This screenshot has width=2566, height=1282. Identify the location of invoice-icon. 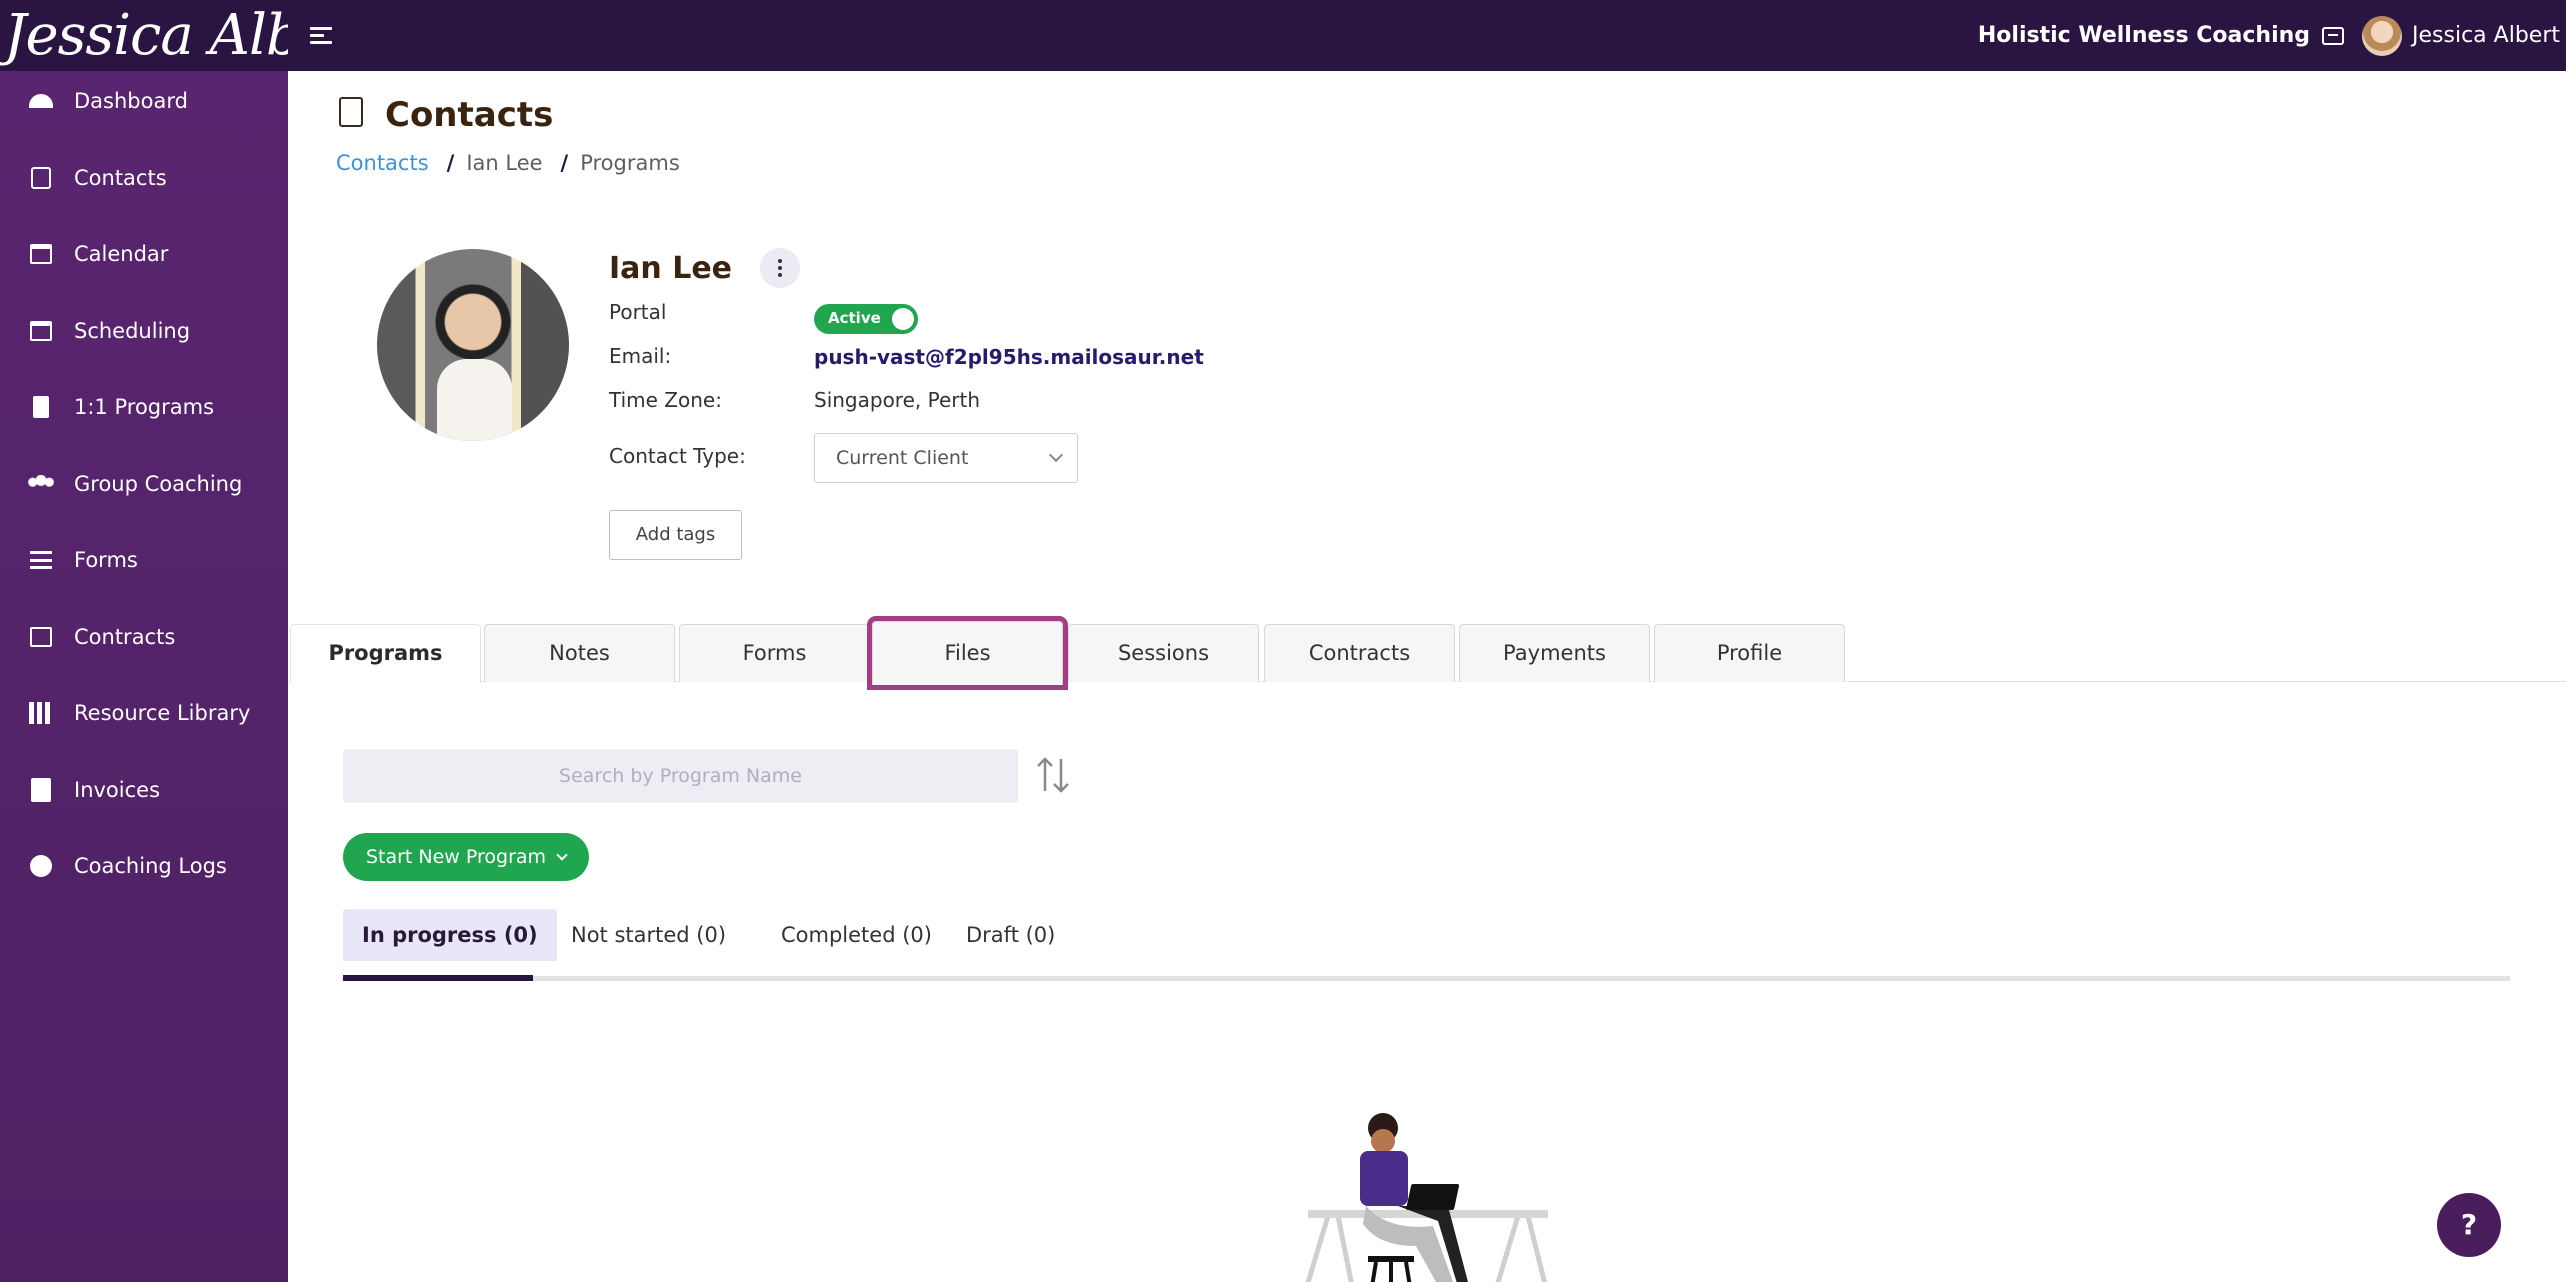
(41, 790).